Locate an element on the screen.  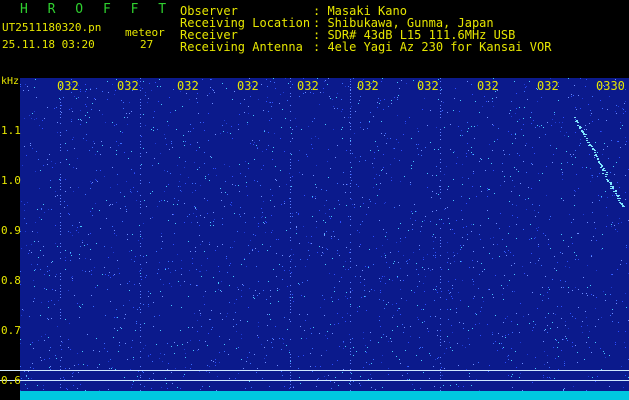
y-tick-0-6: 0.6 is located at coordinates (11, 380).